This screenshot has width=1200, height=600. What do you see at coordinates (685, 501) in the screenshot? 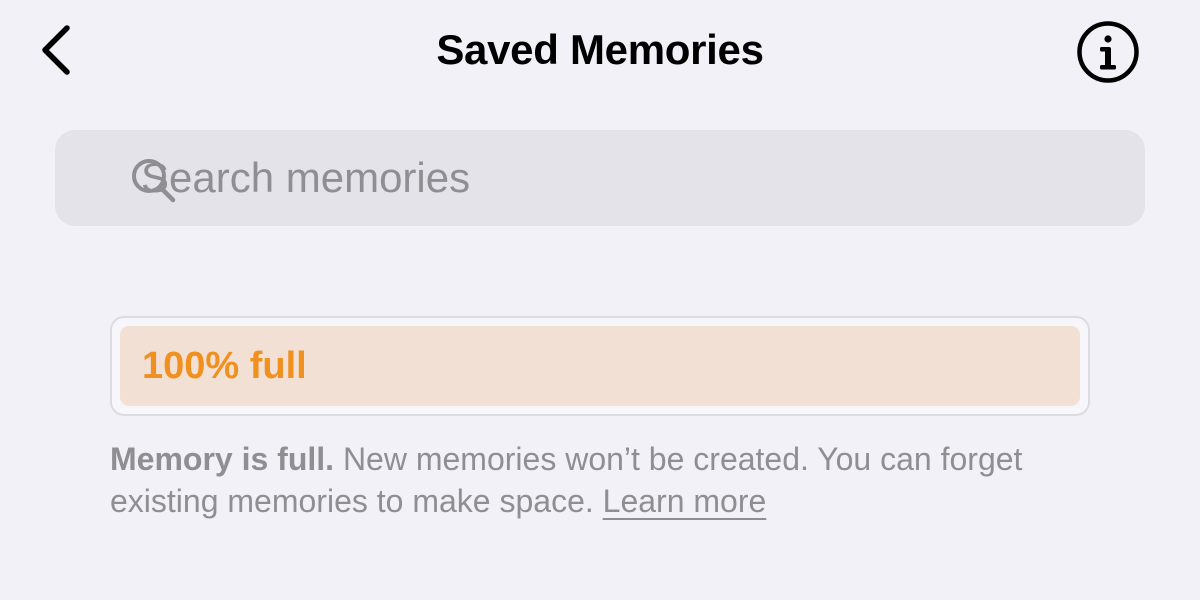
I see `learn-more-link: Learn more` at bounding box center [685, 501].